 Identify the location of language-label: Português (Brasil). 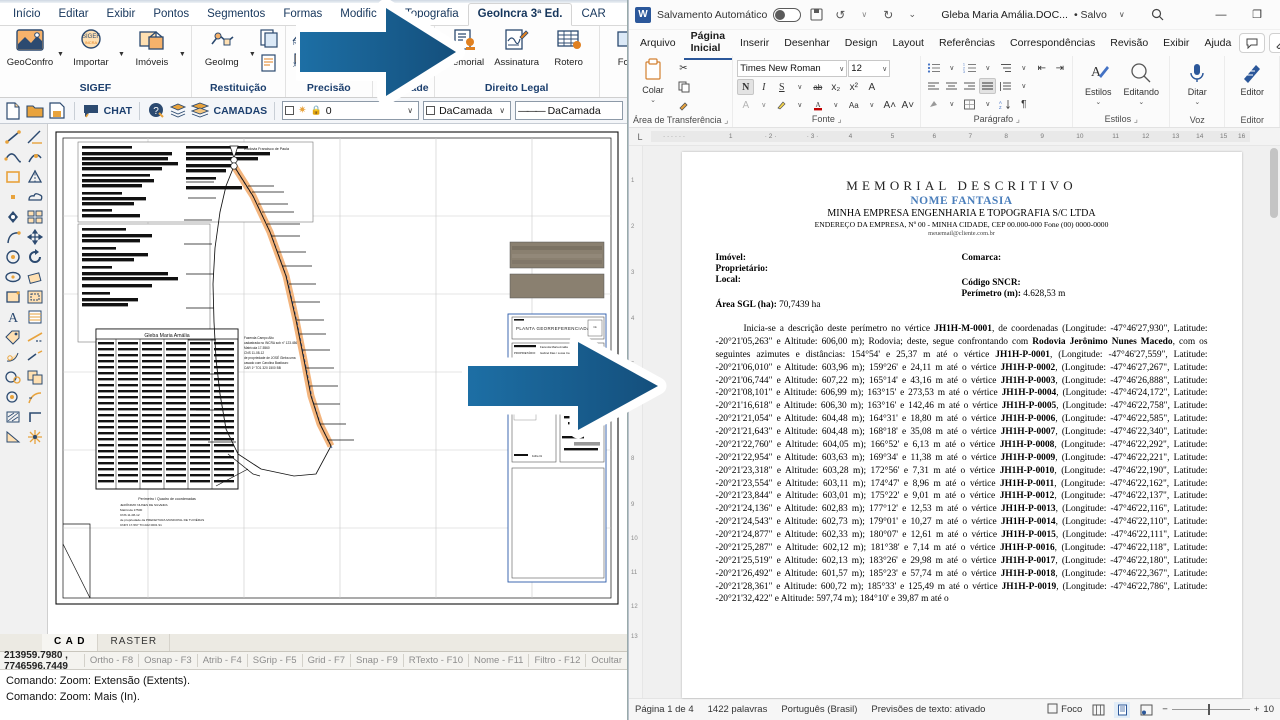
(819, 709).